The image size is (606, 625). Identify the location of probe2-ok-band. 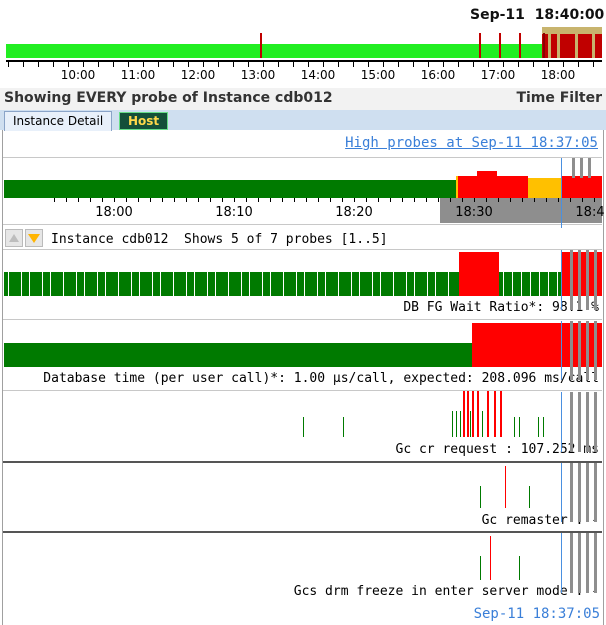
(238, 355).